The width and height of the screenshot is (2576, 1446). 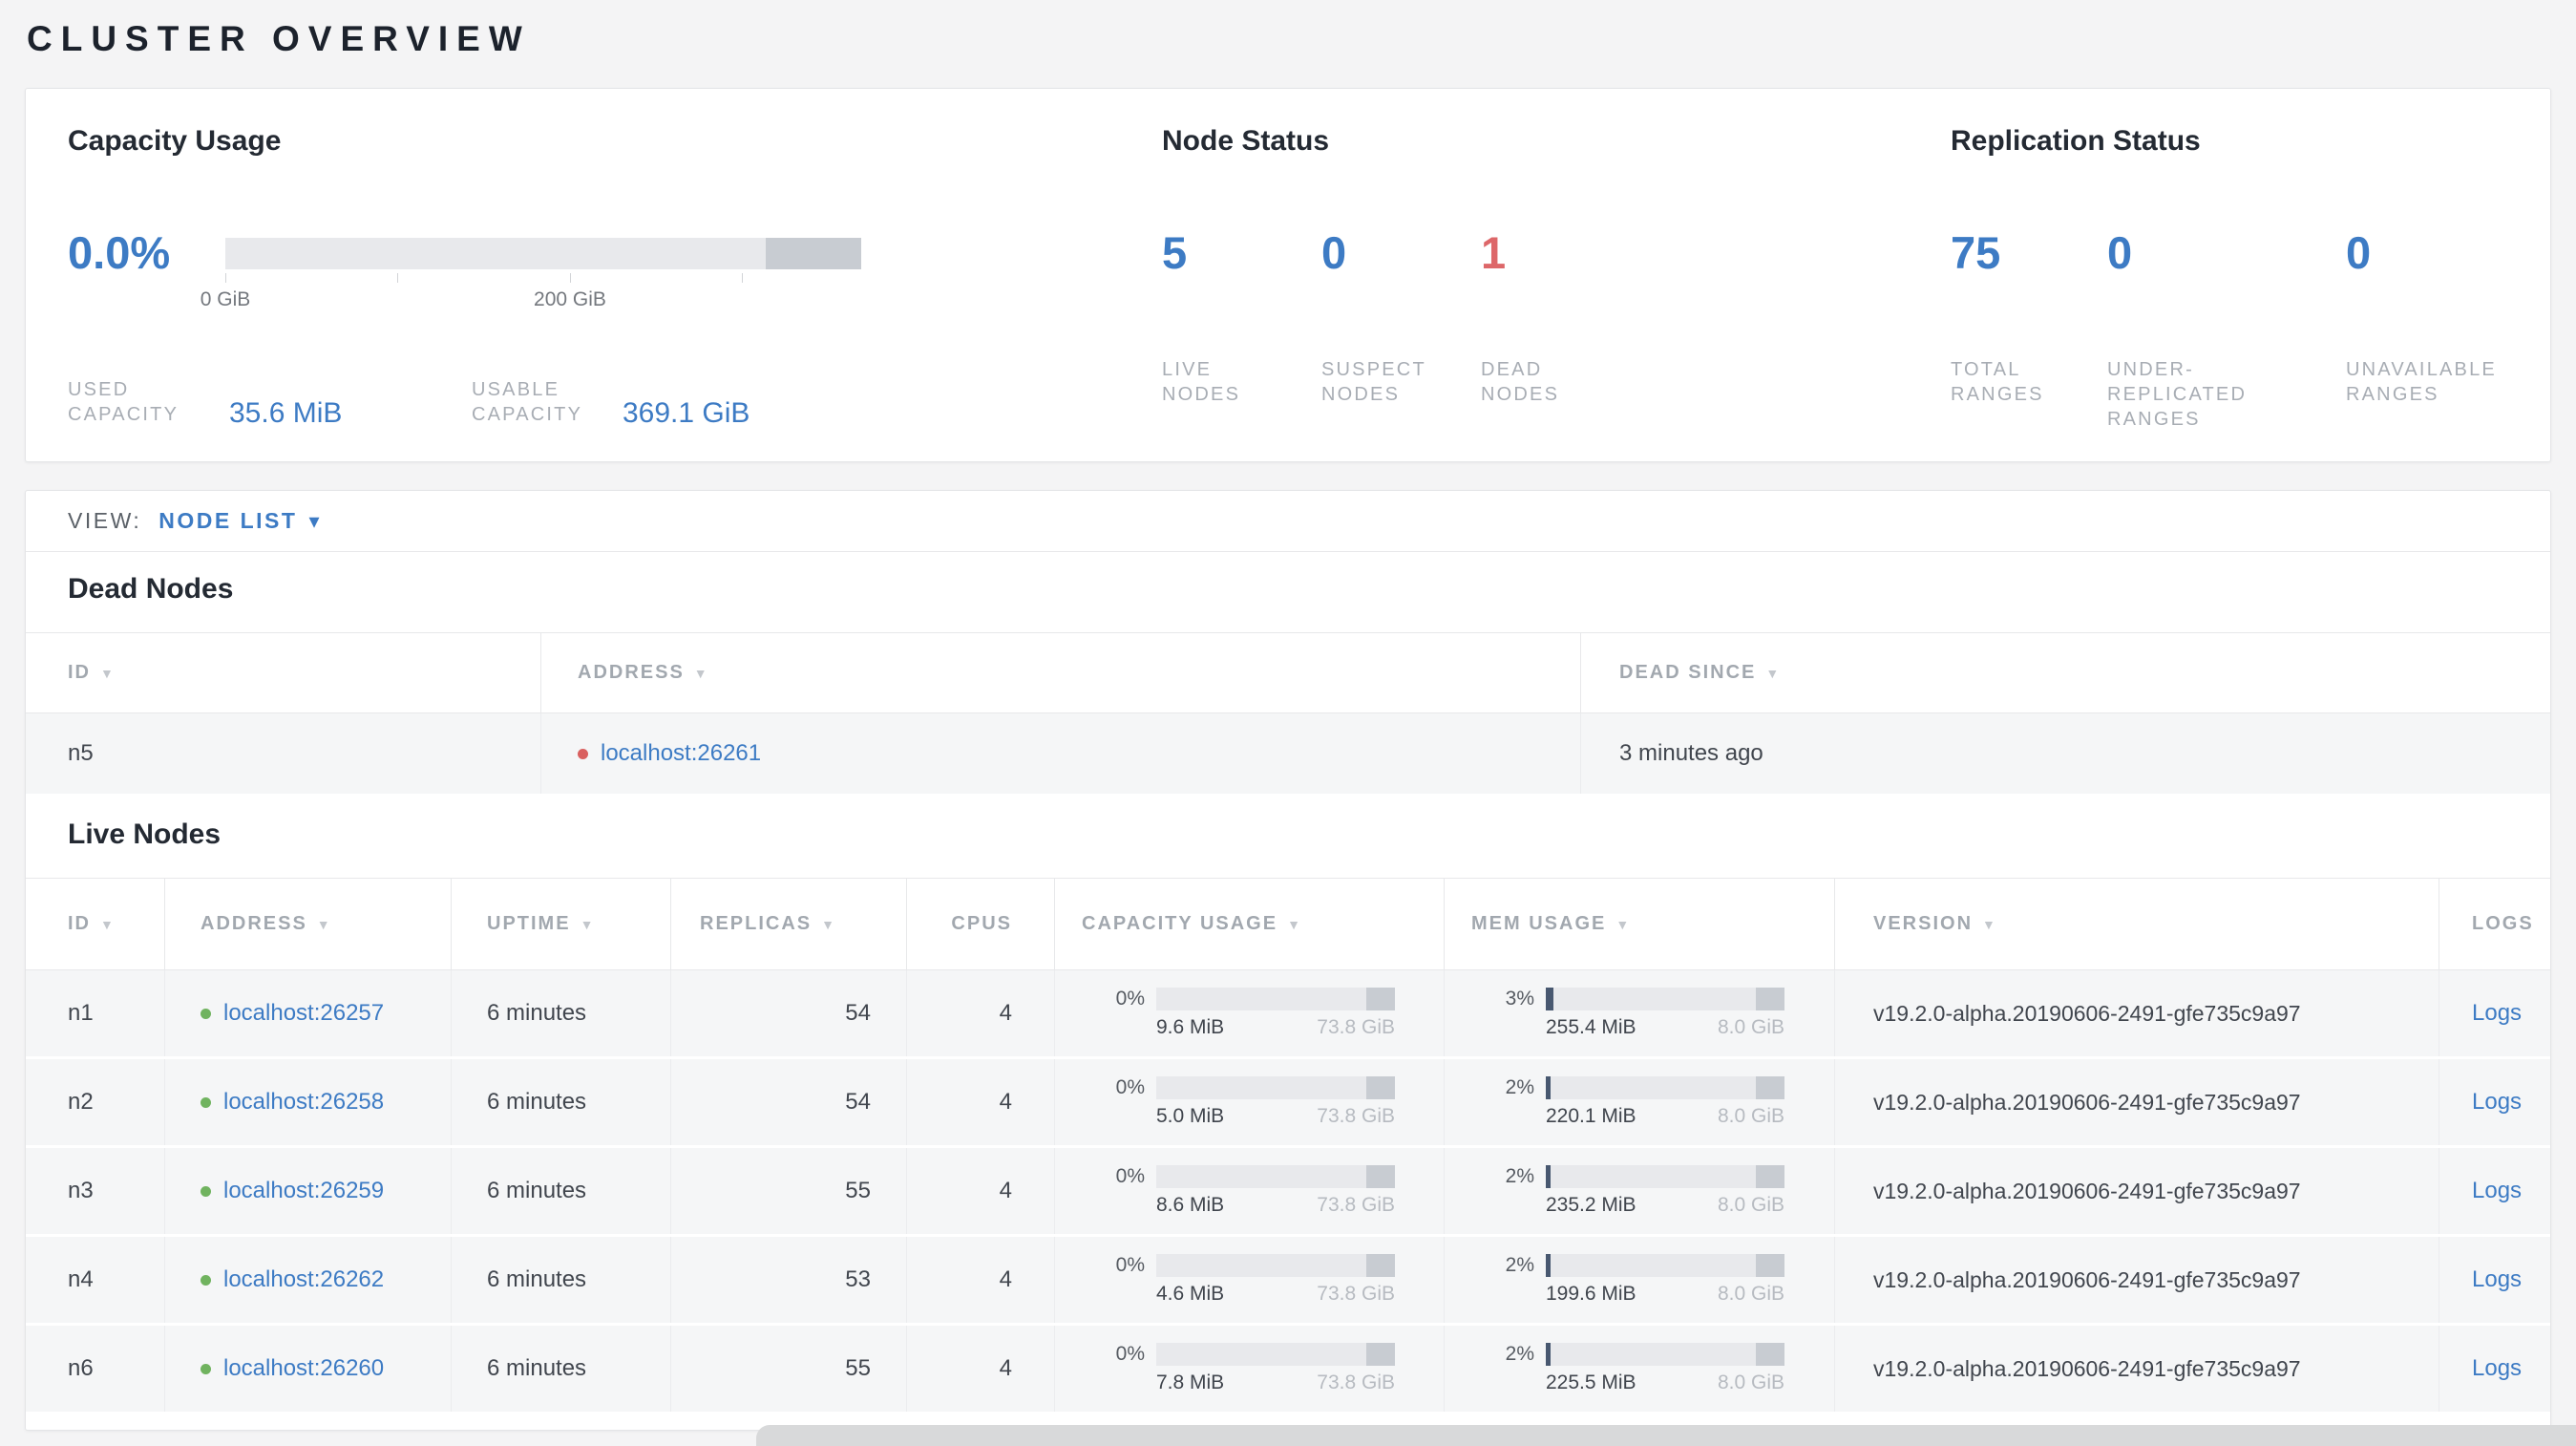 What do you see at coordinates (1560, 316) in the screenshot?
I see `dead-nodes-stat: 1 DEAD NODES` at bounding box center [1560, 316].